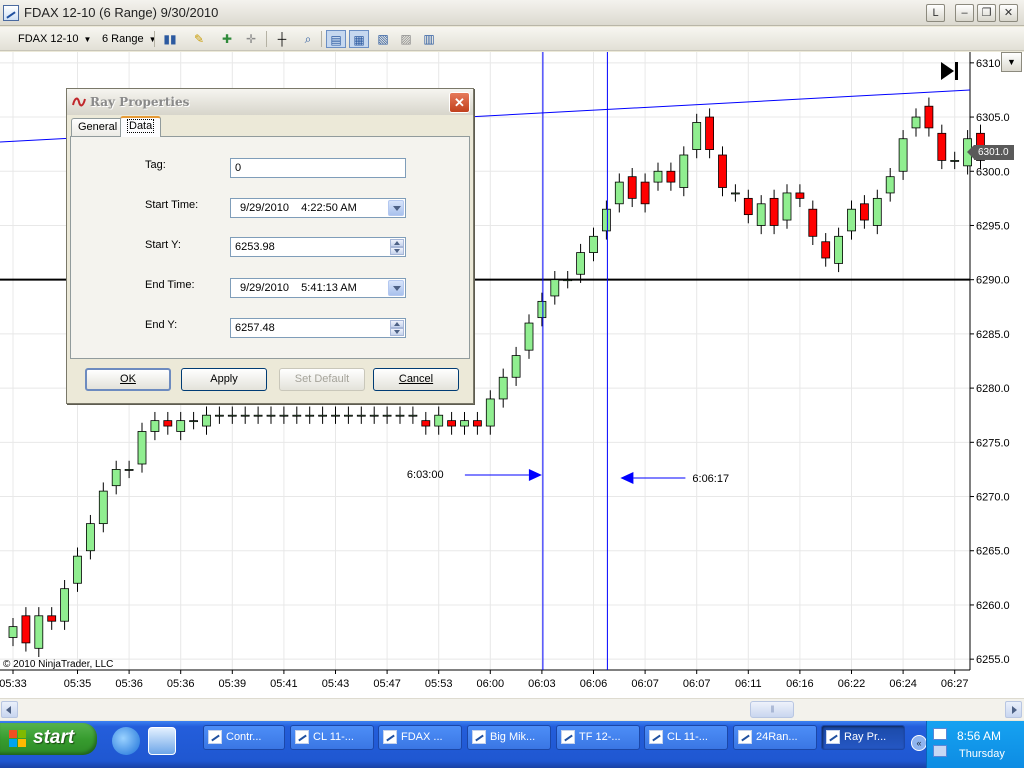  I want to click on taskbar-clock: 8:56 AM, so click(979, 736).